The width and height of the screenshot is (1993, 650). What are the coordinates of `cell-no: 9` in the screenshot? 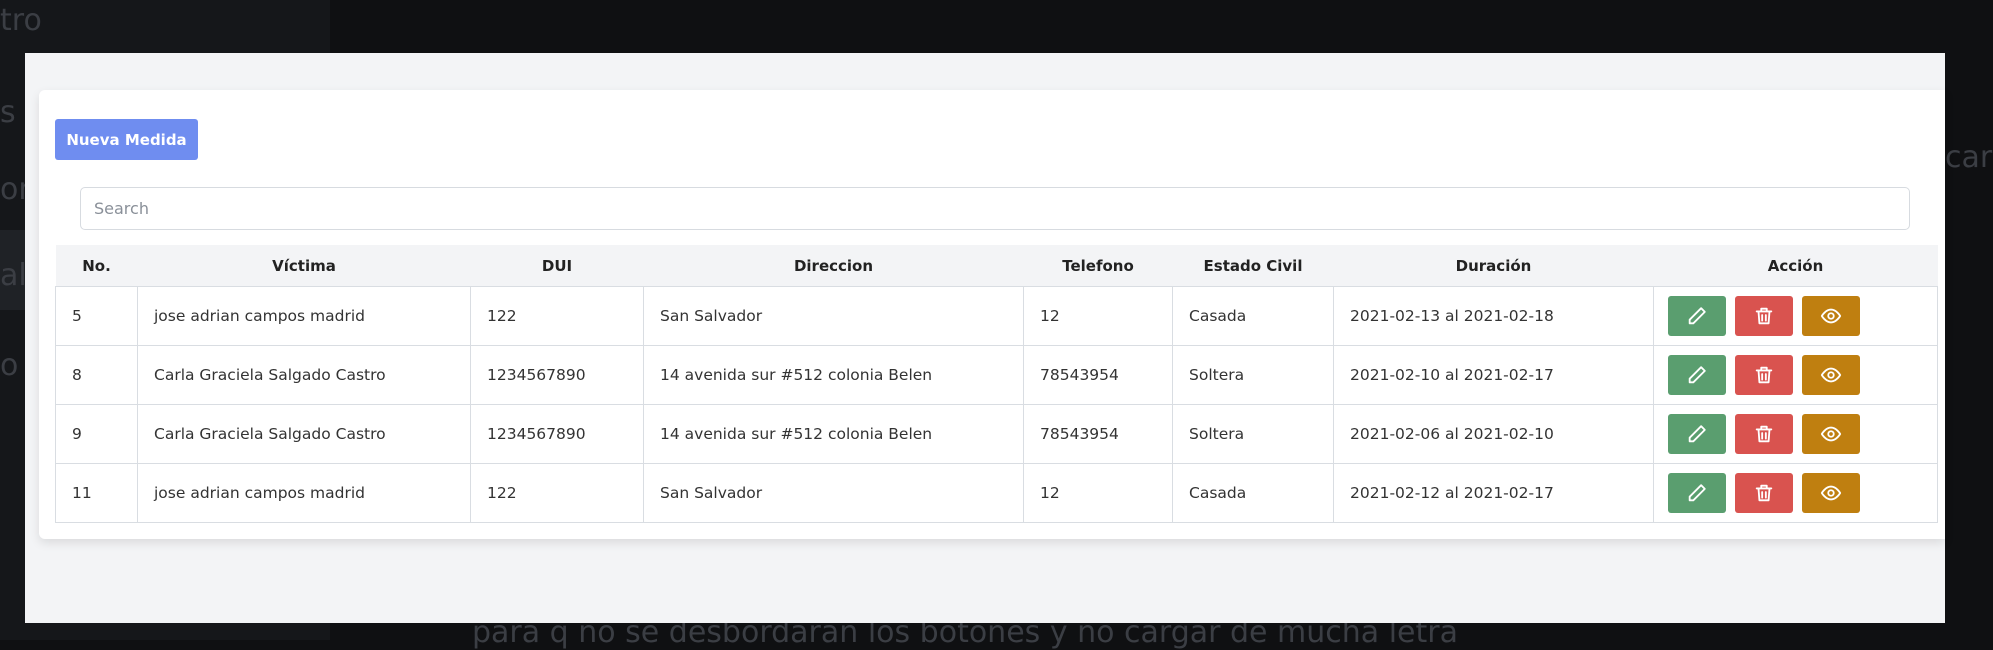 It's located at (96, 434).